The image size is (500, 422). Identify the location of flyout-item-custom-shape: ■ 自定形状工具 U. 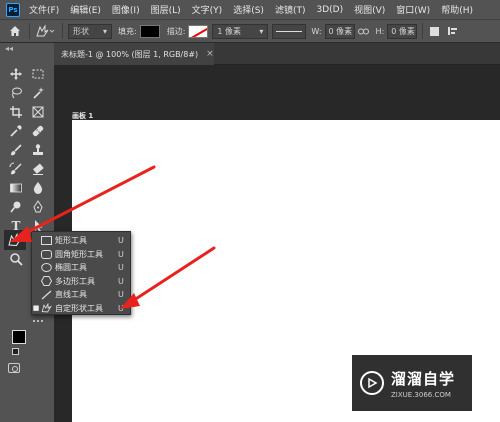
(82, 308).